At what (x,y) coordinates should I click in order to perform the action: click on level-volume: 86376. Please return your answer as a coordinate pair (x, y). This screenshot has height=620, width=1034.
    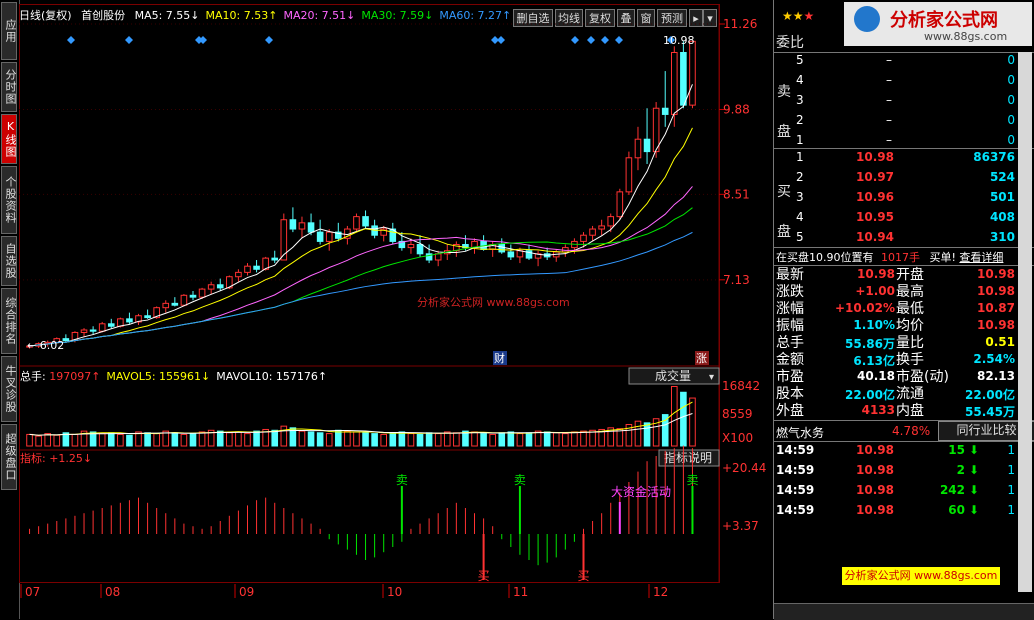
    Looking at the image, I should click on (994, 157).